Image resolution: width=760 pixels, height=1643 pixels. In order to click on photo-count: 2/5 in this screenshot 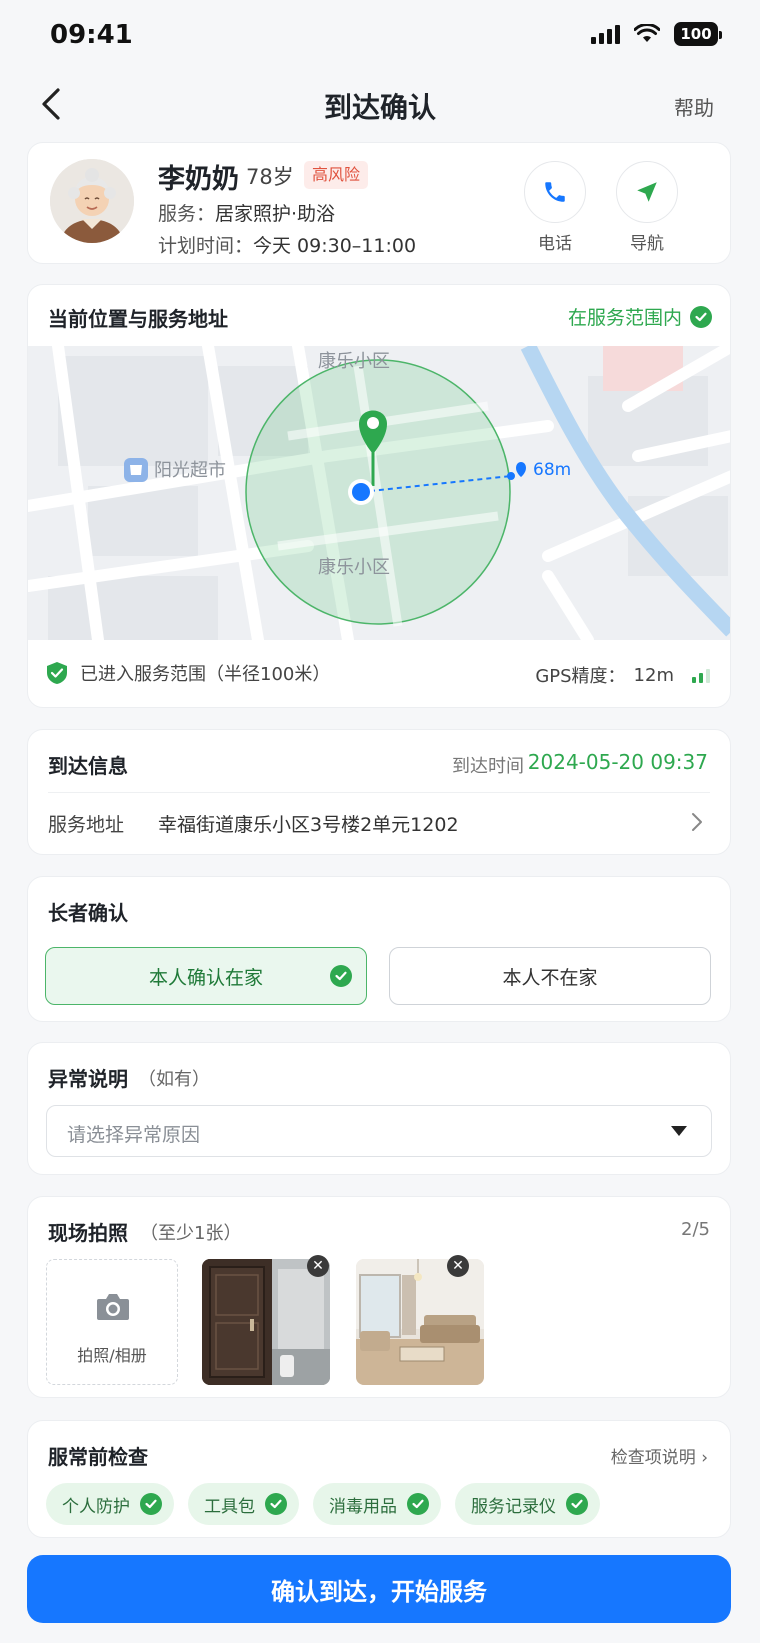, I will do `click(695, 1229)`.